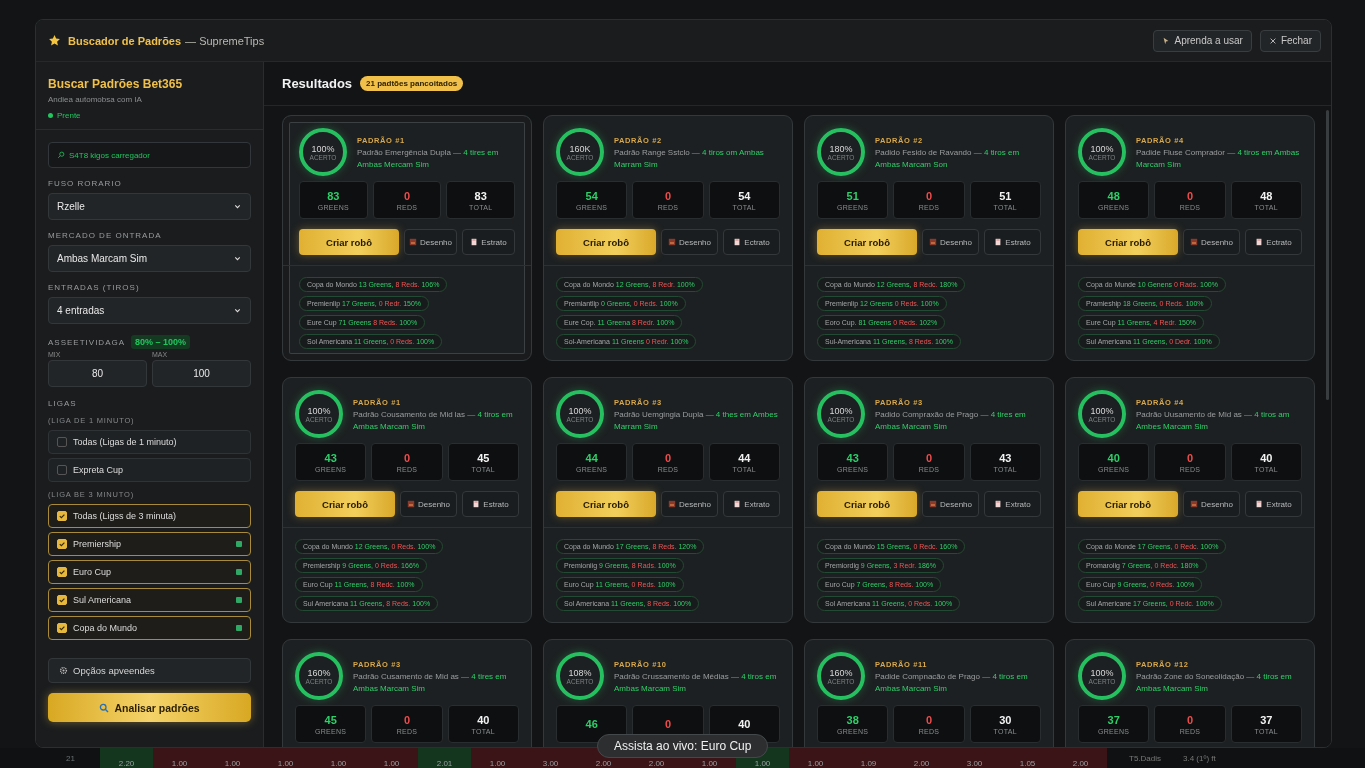 Image resolution: width=1365 pixels, height=768 pixels. What do you see at coordinates (149, 442) in the screenshot?
I see `league-option: Todas (Ligas de 1 minuto)` at bounding box center [149, 442].